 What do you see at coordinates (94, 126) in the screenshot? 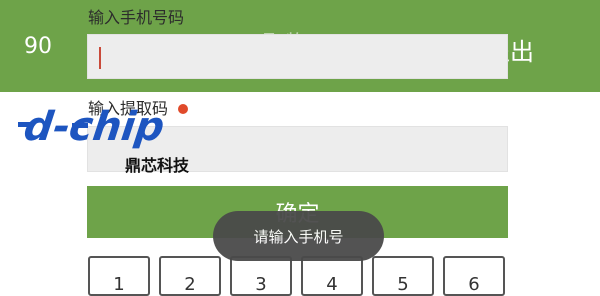
I see `svg-text: d-chip` at bounding box center [94, 126].